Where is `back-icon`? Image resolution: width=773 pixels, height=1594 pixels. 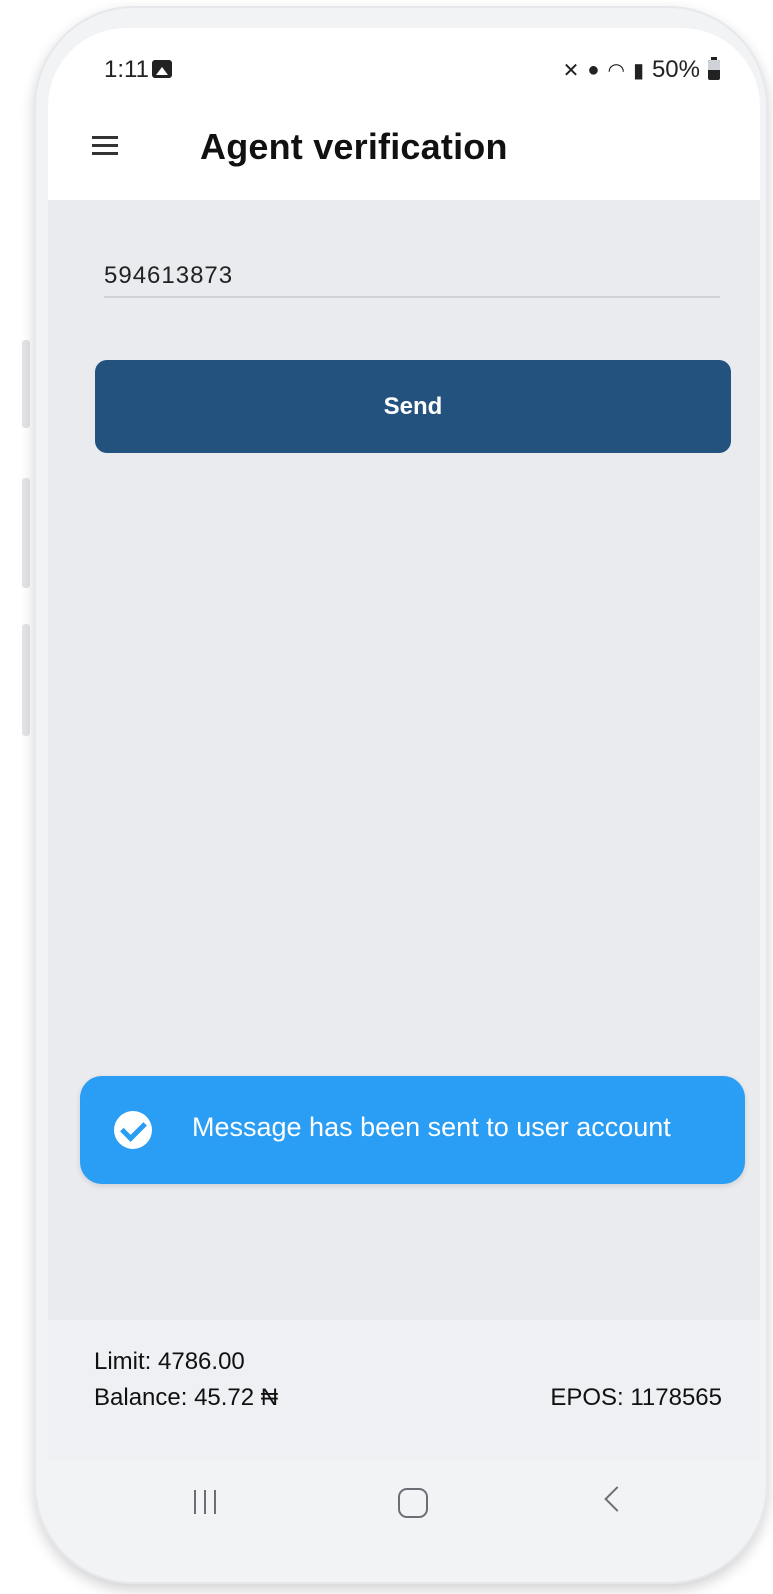 back-icon is located at coordinates (617, 1499).